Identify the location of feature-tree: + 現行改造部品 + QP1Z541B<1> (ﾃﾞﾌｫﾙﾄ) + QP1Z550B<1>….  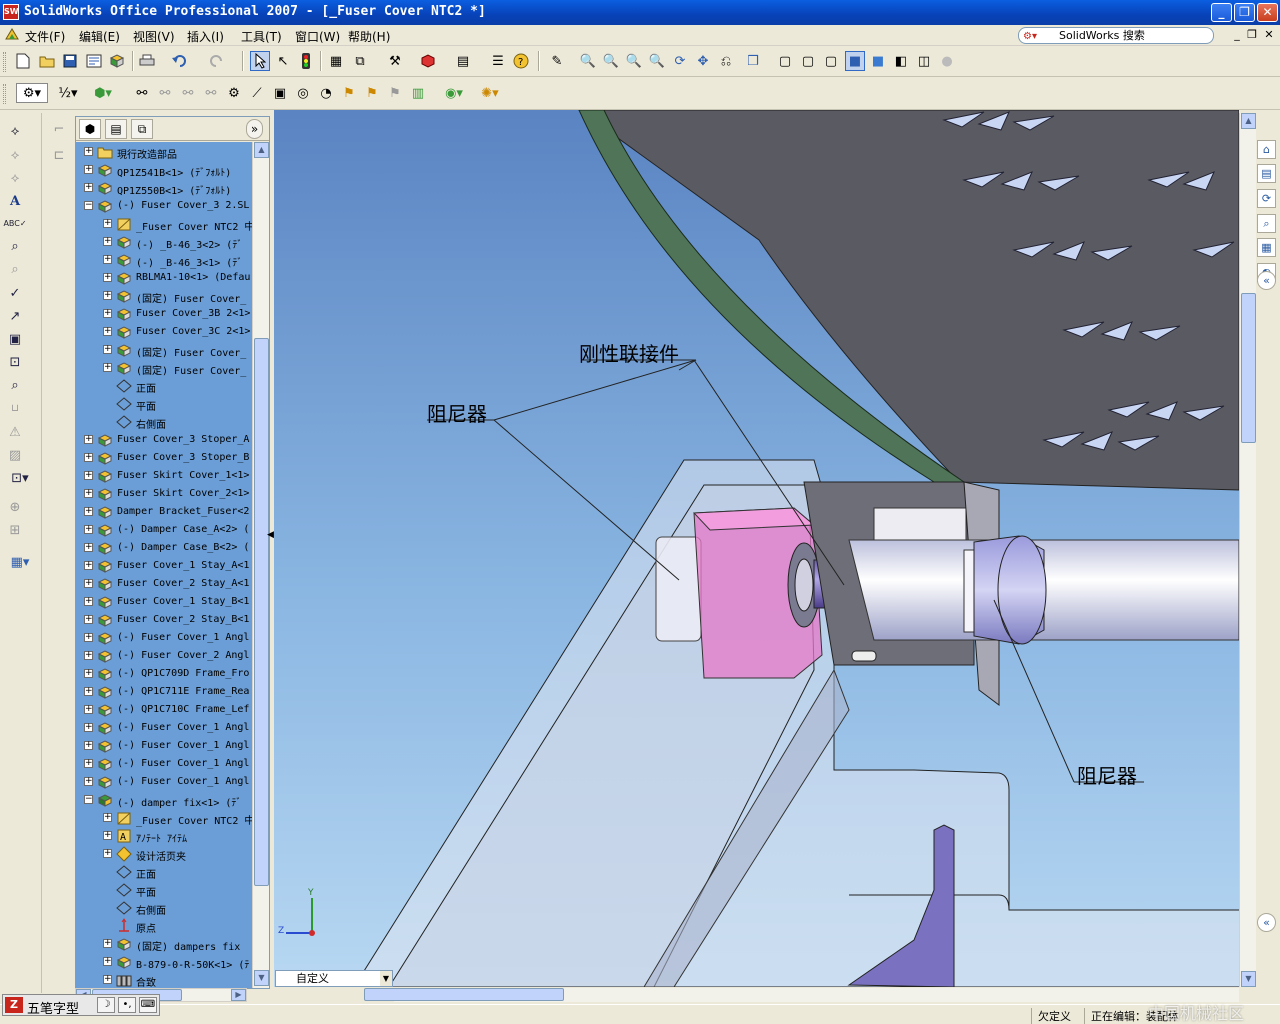
(164, 565).